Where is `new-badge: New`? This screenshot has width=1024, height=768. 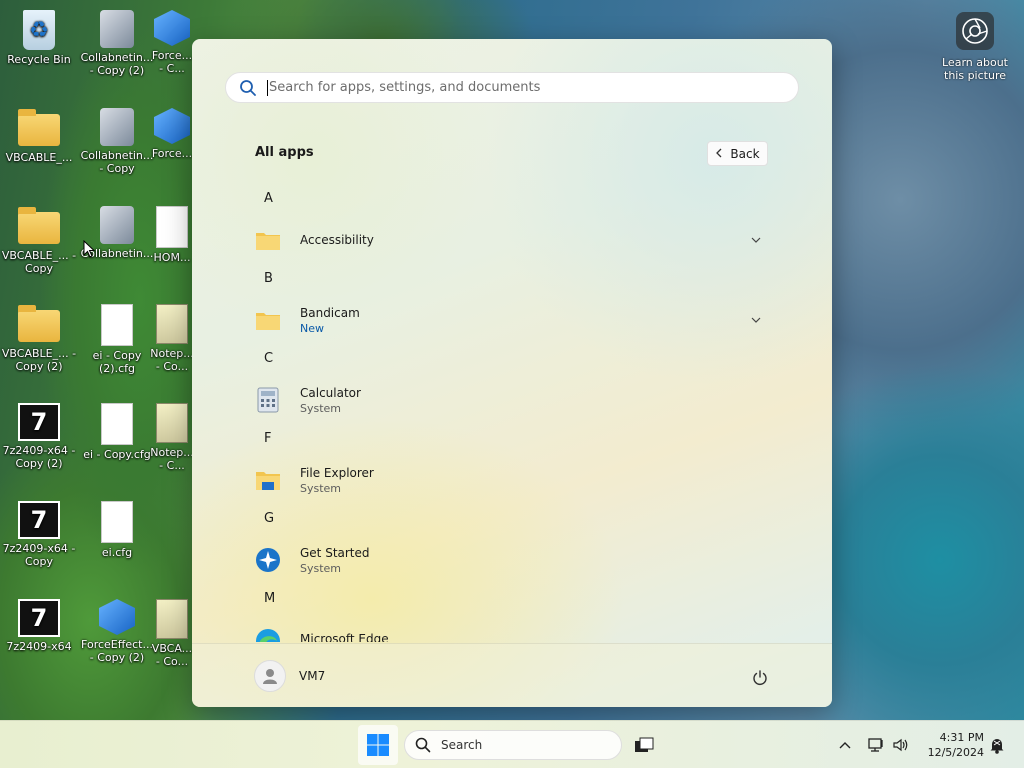 new-badge: New is located at coordinates (312, 328).